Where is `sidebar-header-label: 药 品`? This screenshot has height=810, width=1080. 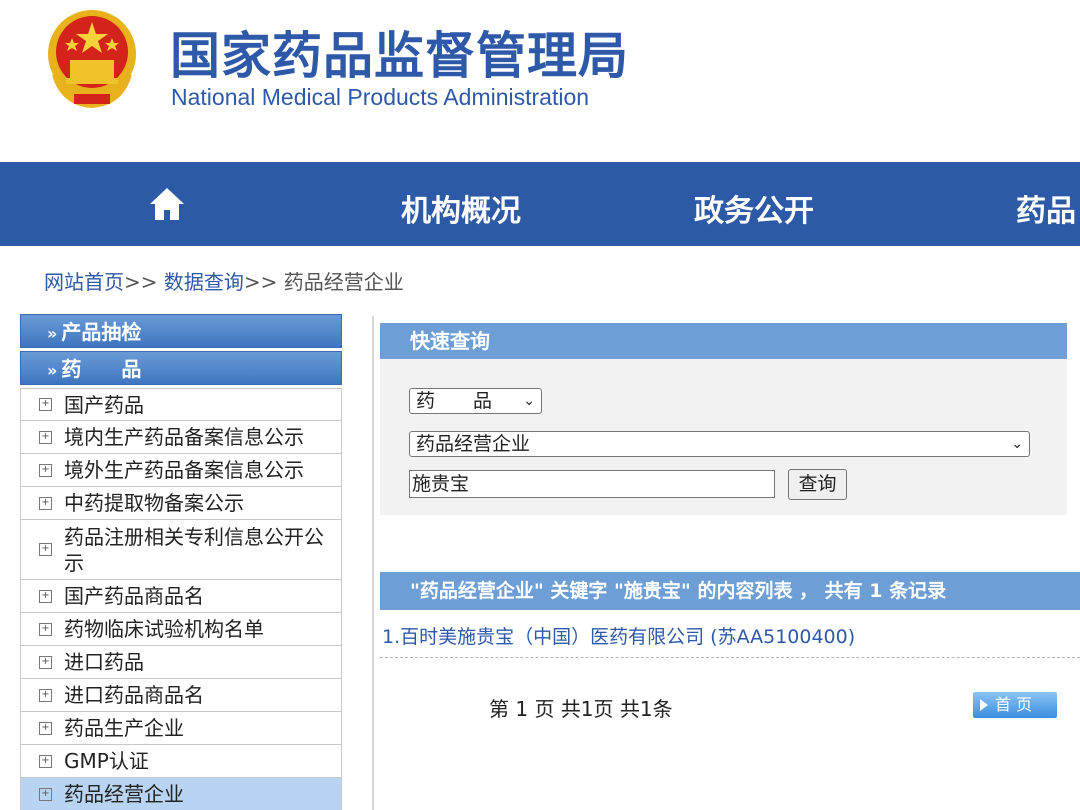
sidebar-header-label: 药 品 is located at coordinates (101, 369).